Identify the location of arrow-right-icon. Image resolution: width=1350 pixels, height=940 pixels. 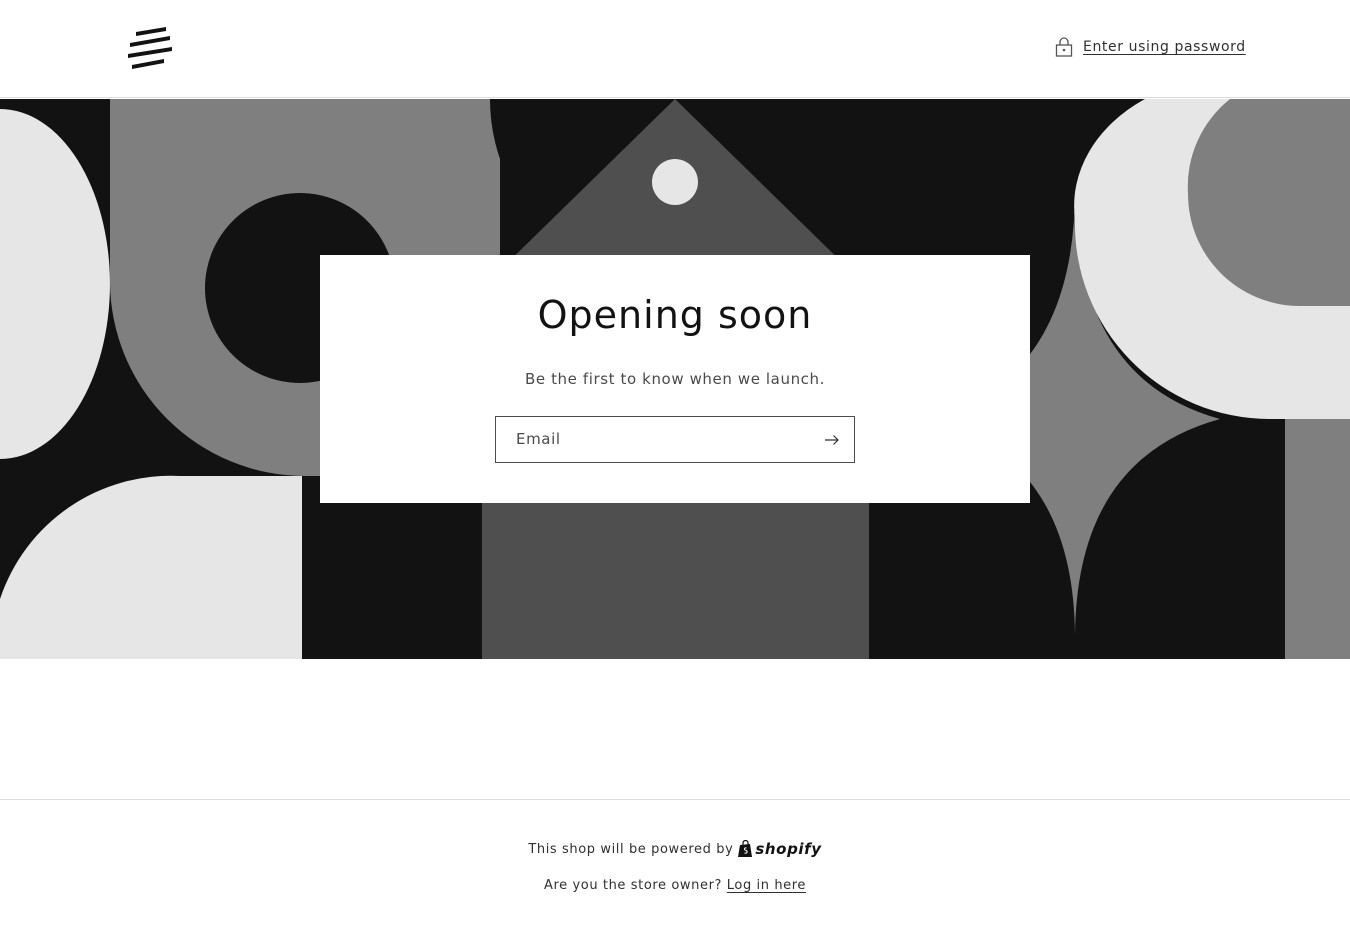
(832, 439).